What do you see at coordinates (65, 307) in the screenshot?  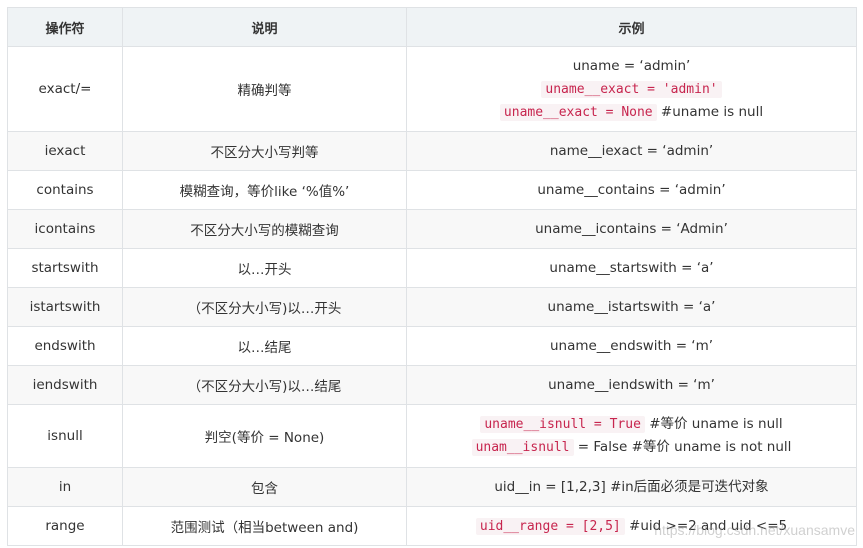 I see `operator-cell: istartswith` at bounding box center [65, 307].